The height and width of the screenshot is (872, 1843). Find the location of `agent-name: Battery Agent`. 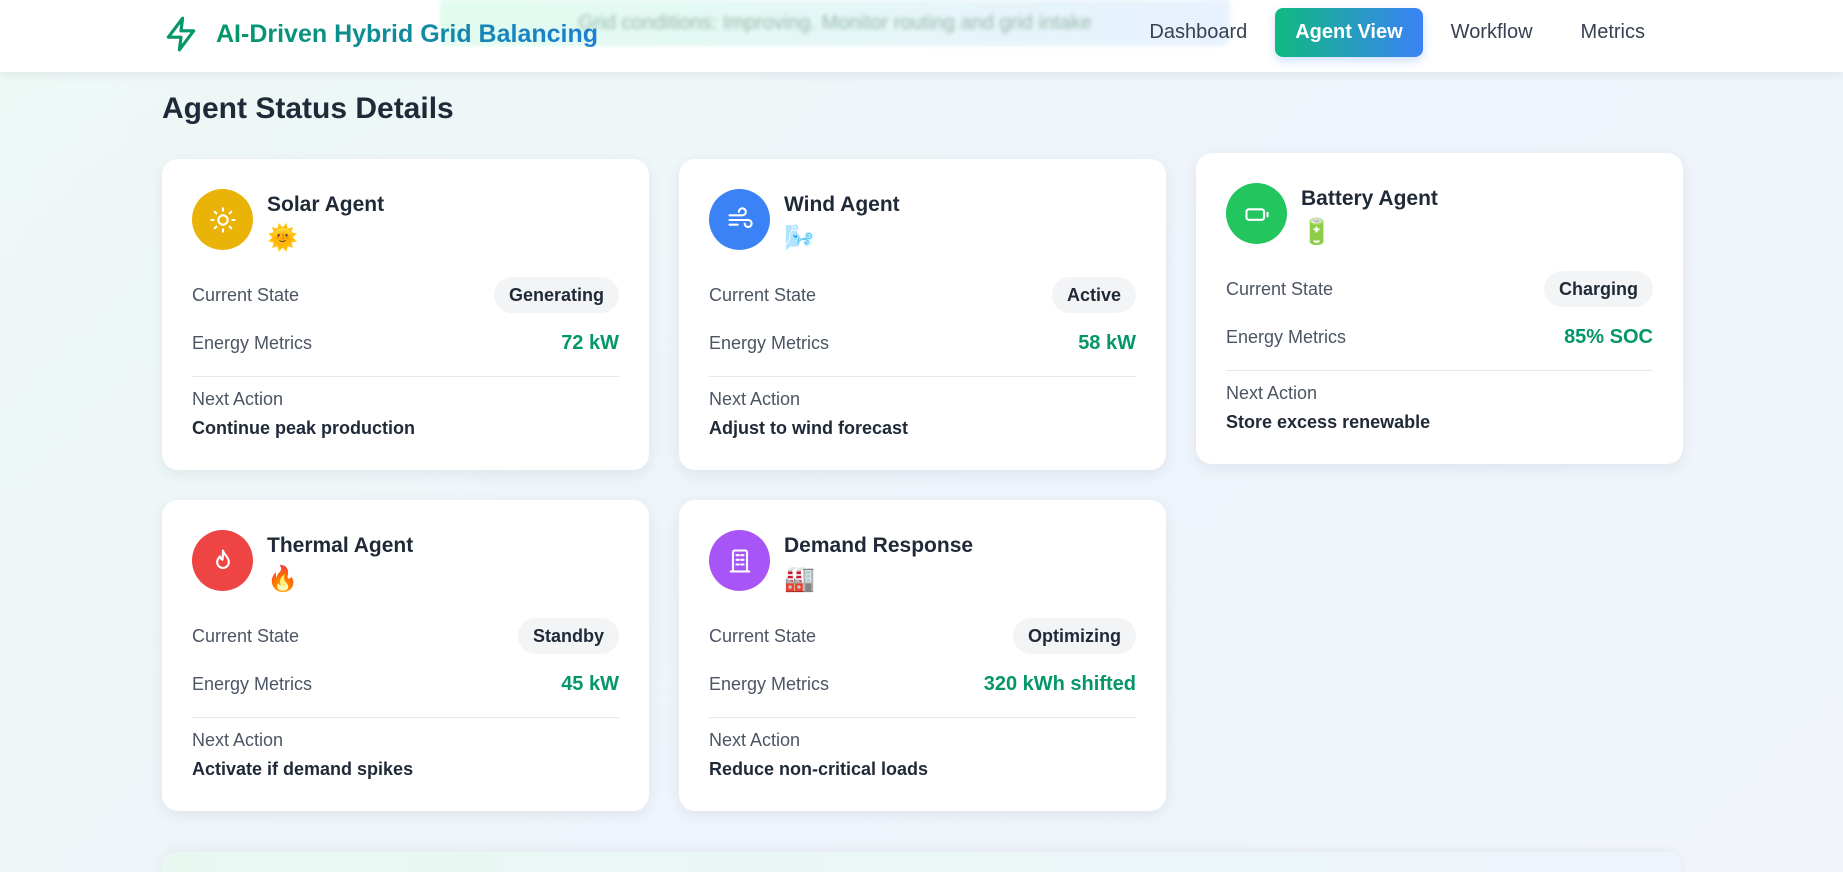

agent-name: Battery Agent is located at coordinates (1369, 198).